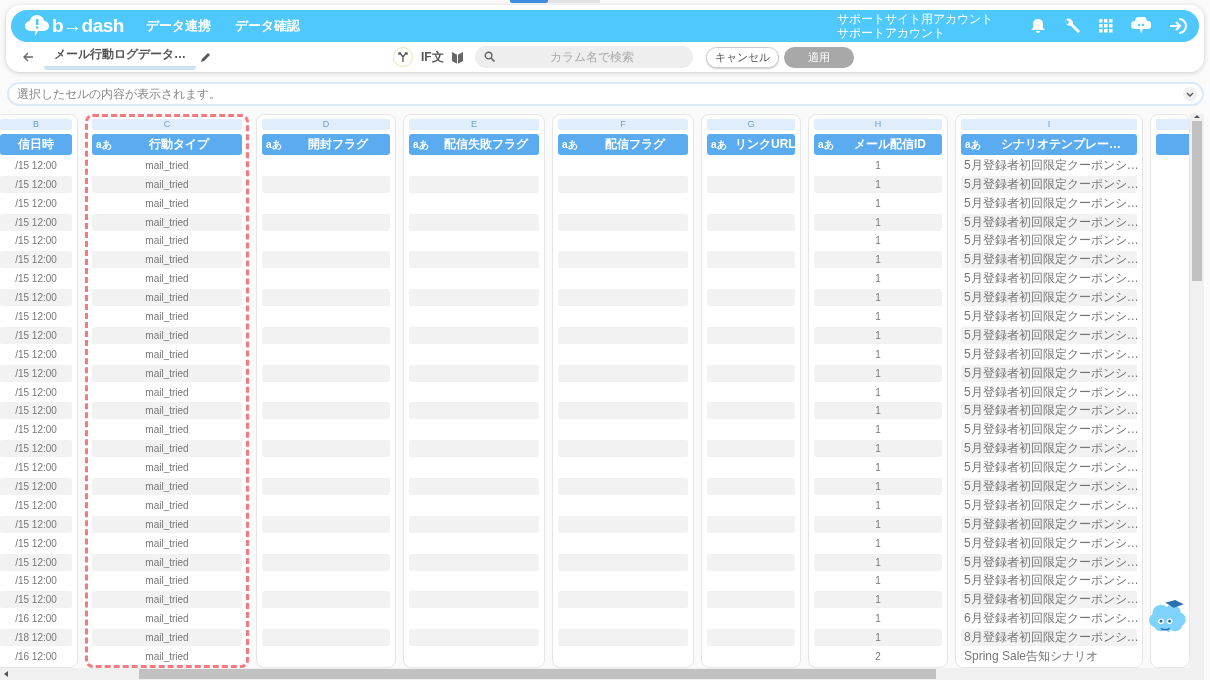  I want to click on column-card: G aあ リンクURL, so click(751, 391).